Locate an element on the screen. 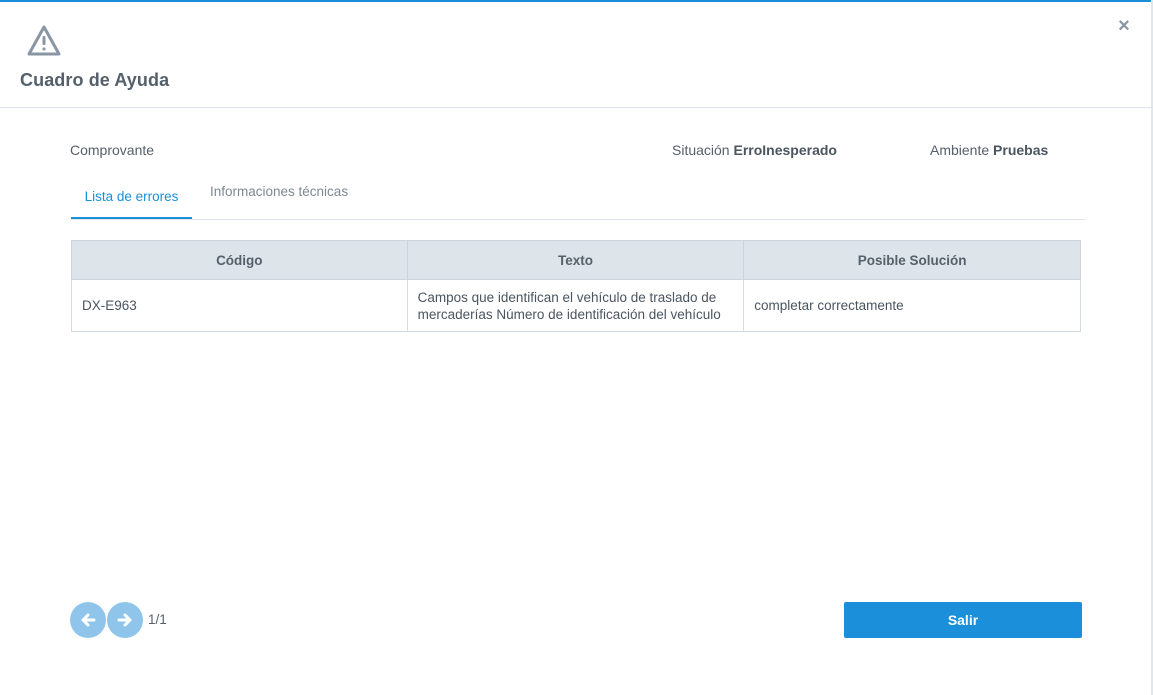  ambiente-value: Pruebas is located at coordinates (1021, 150).